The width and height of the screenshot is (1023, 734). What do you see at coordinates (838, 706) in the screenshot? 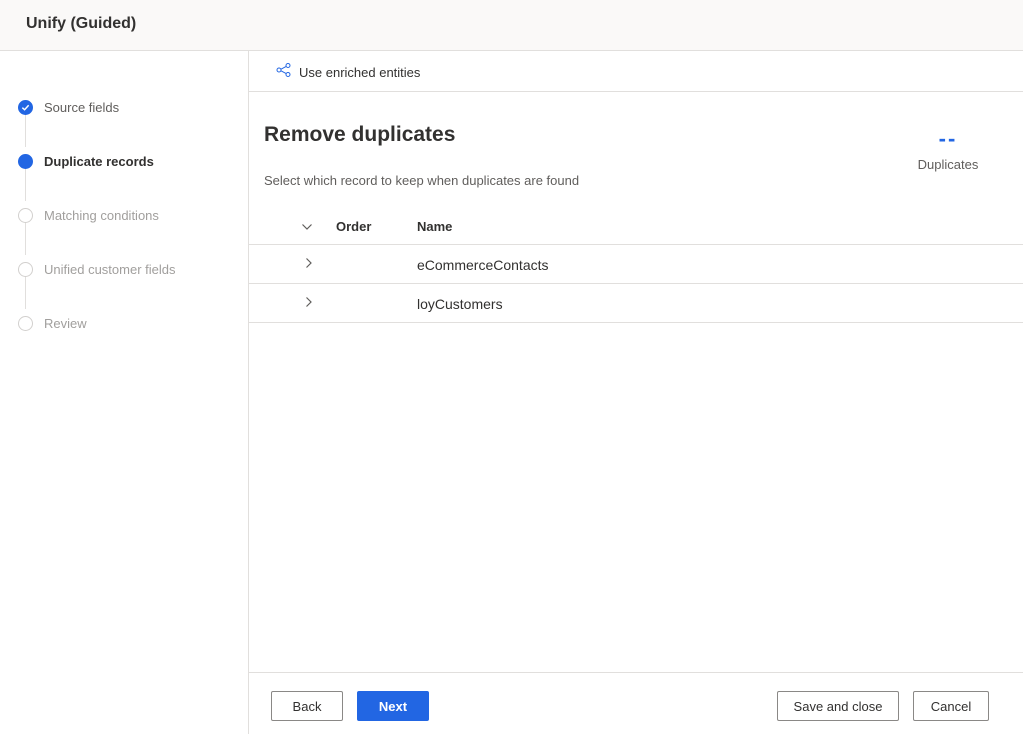
I see `save-and-close-button: Save and close` at bounding box center [838, 706].